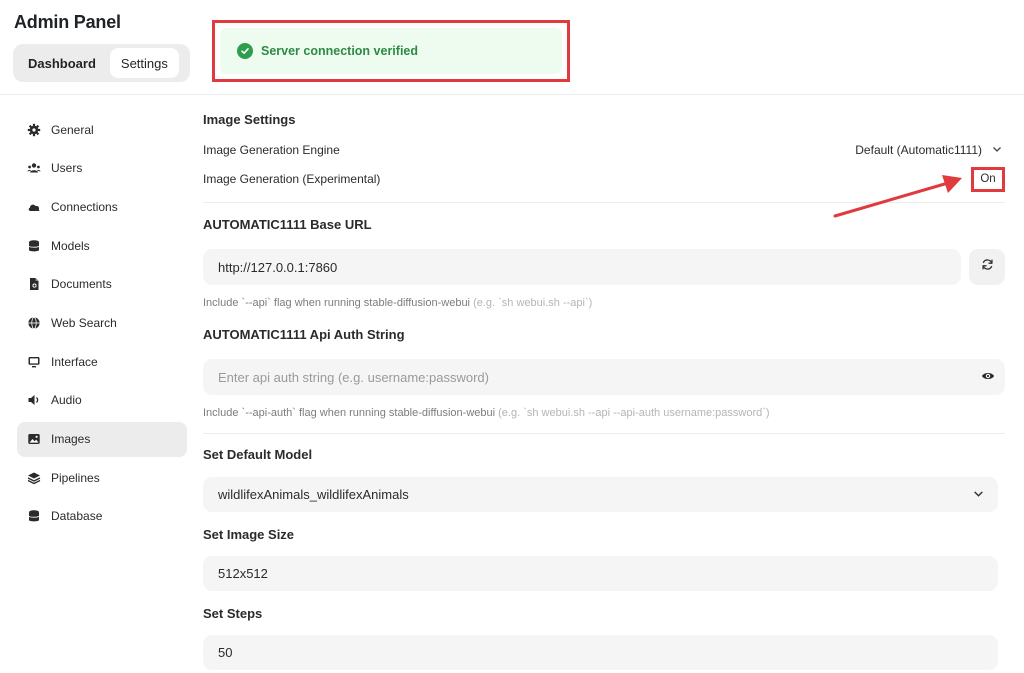 Image resolution: width=1024 pixels, height=673 pixels. I want to click on default-model-value: wildlifexAnimals_wildlifexAnimals, so click(313, 494).